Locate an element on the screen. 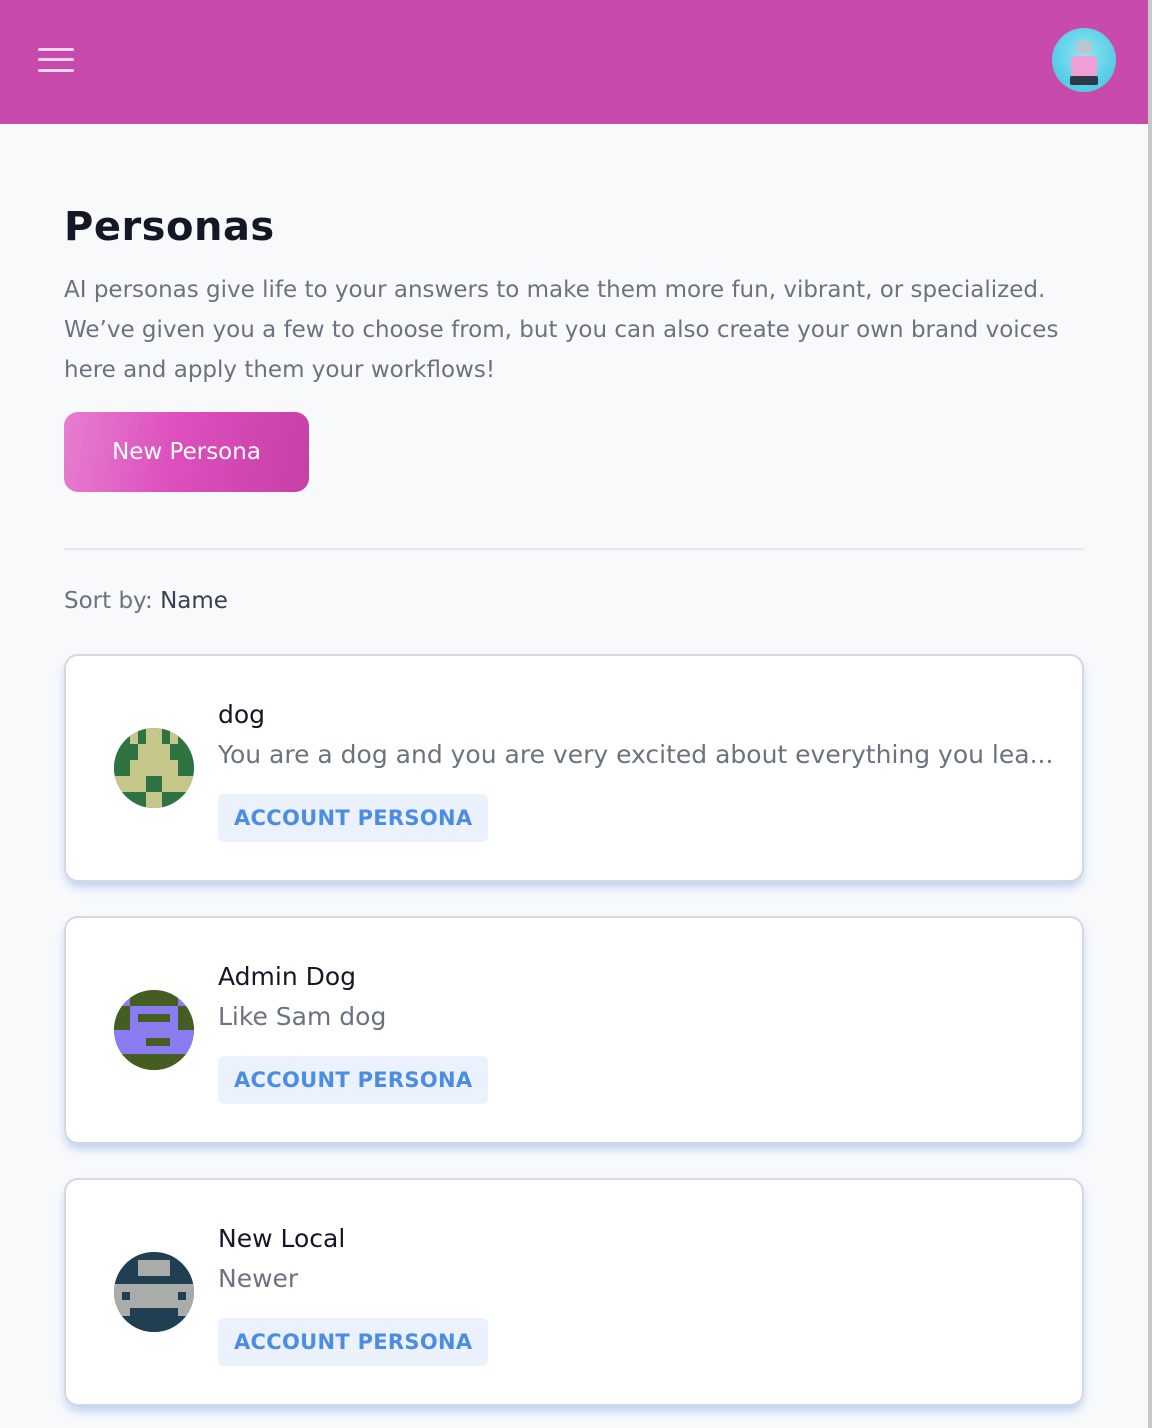 Image resolution: width=1152 pixels, height=1428 pixels. persona-card: Admin Dog Like Sam dog ACCOUNT PERSONA is located at coordinates (574, 1030).